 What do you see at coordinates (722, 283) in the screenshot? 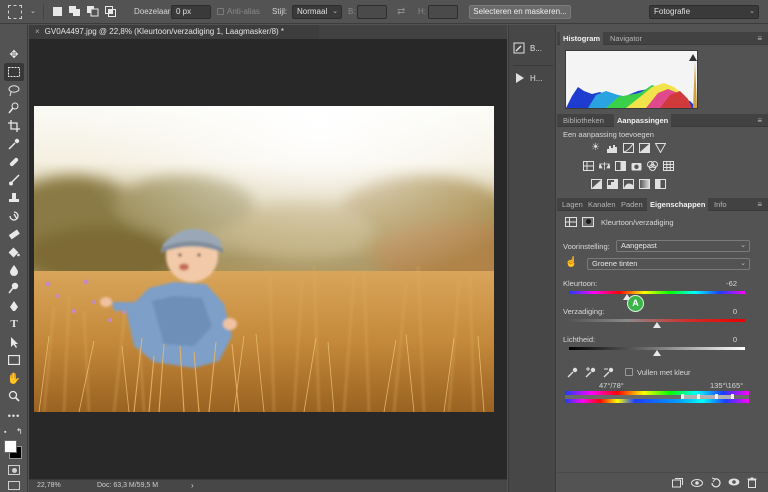
I see `hue-value: -62` at bounding box center [722, 283].